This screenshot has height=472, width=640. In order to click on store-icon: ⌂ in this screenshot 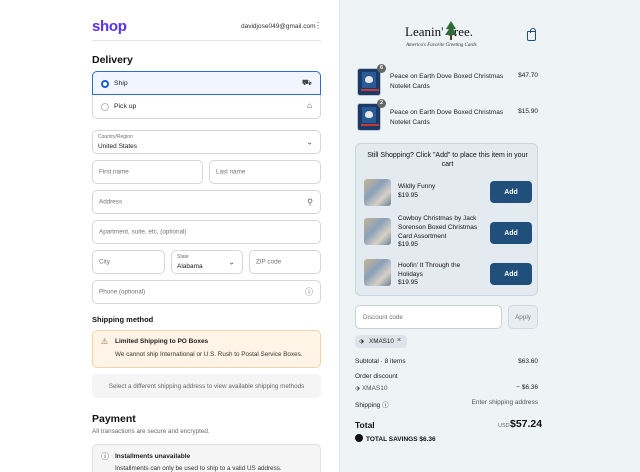, I will do `click(309, 105)`.